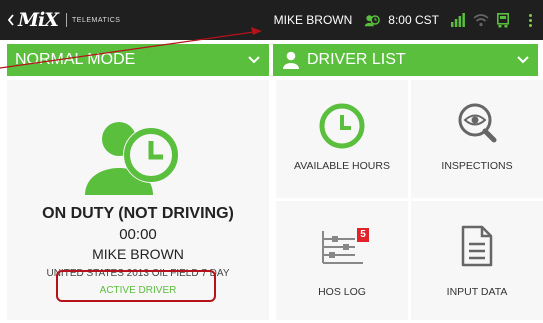 This screenshot has height=323, width=543. I want to click on highlight-box, so click(136, 286).